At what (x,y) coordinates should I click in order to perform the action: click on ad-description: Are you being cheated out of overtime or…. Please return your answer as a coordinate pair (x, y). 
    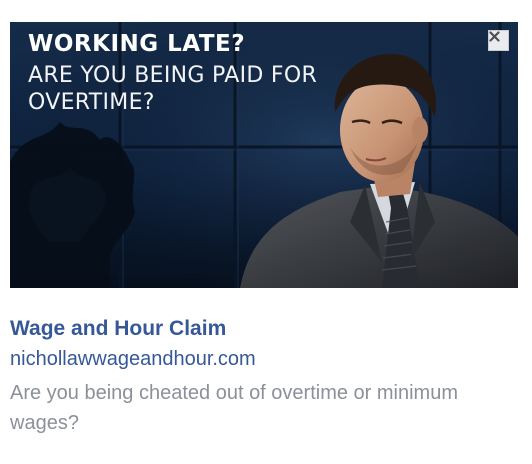
    Looking at the image, I should click on (234, 408).